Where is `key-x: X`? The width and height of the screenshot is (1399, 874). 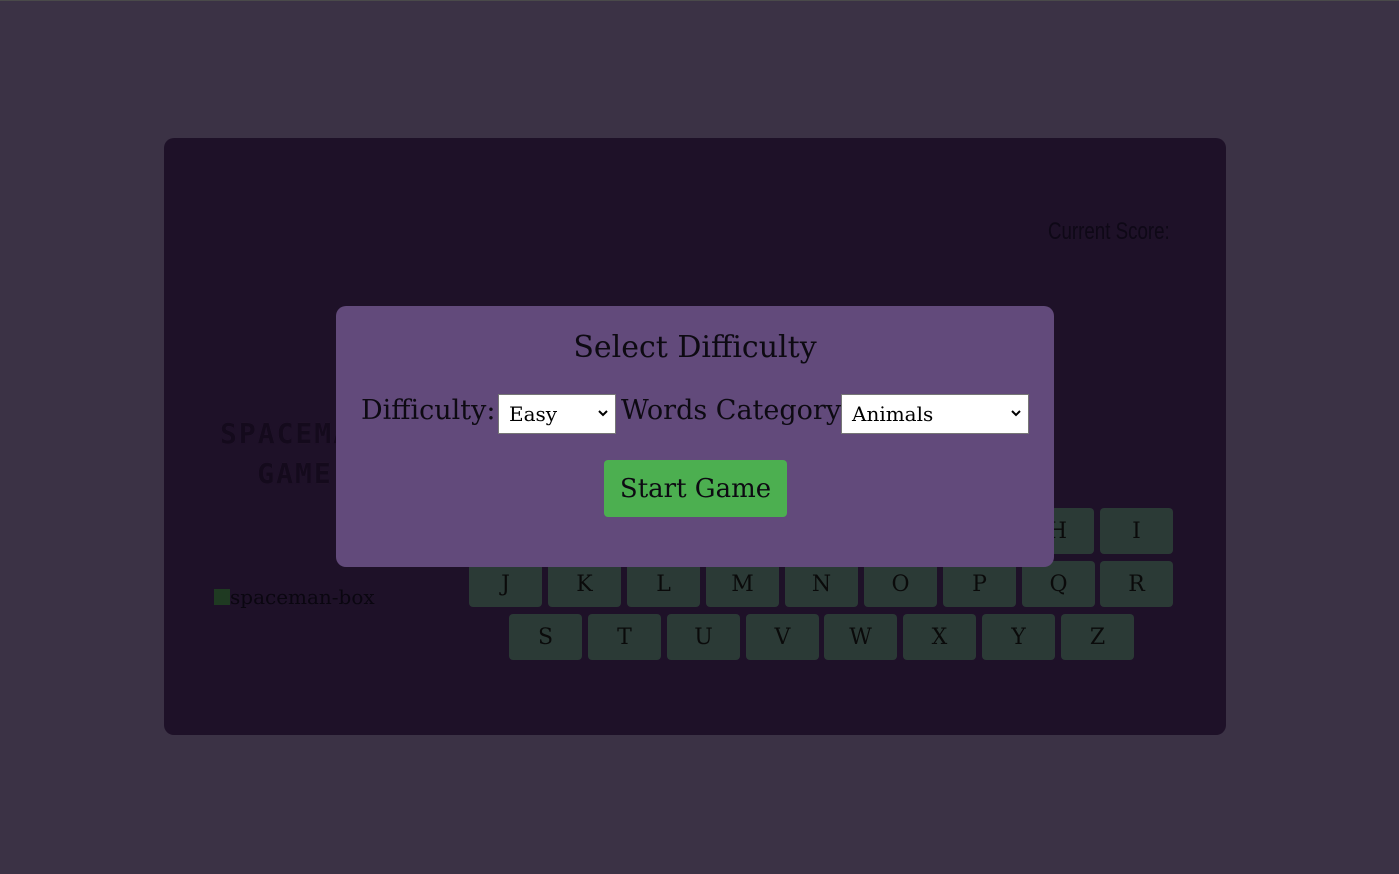
key-x: X is located at coordinates (939, 637).